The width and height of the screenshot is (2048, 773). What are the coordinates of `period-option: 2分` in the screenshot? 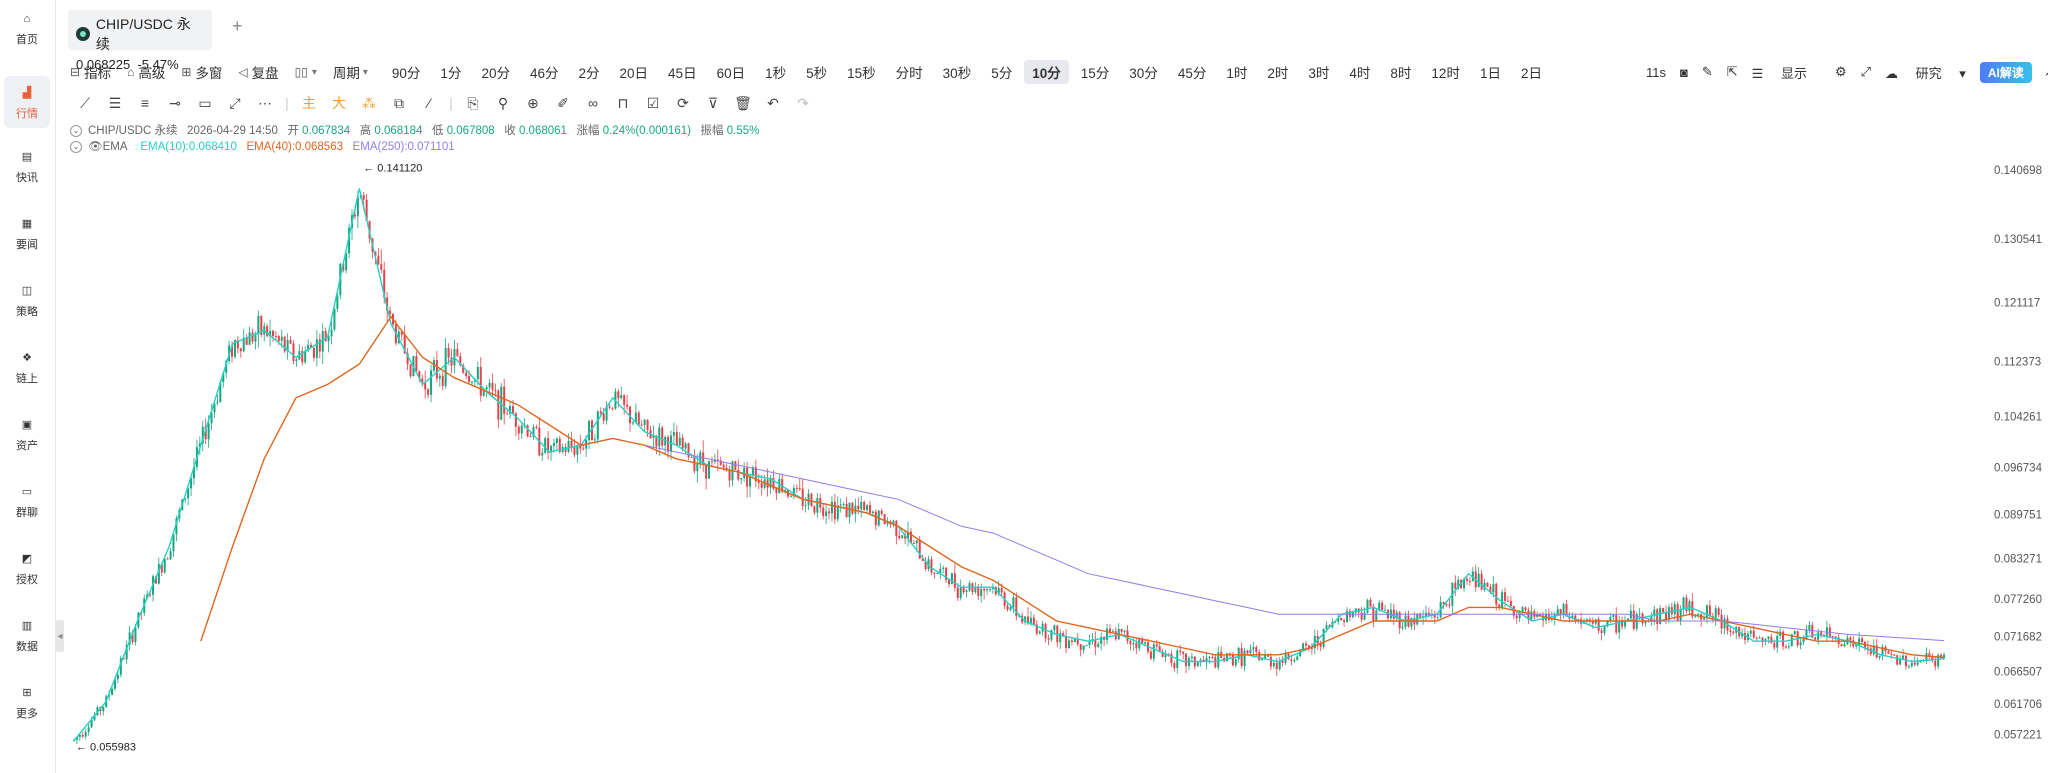 It's located at (589, 72).